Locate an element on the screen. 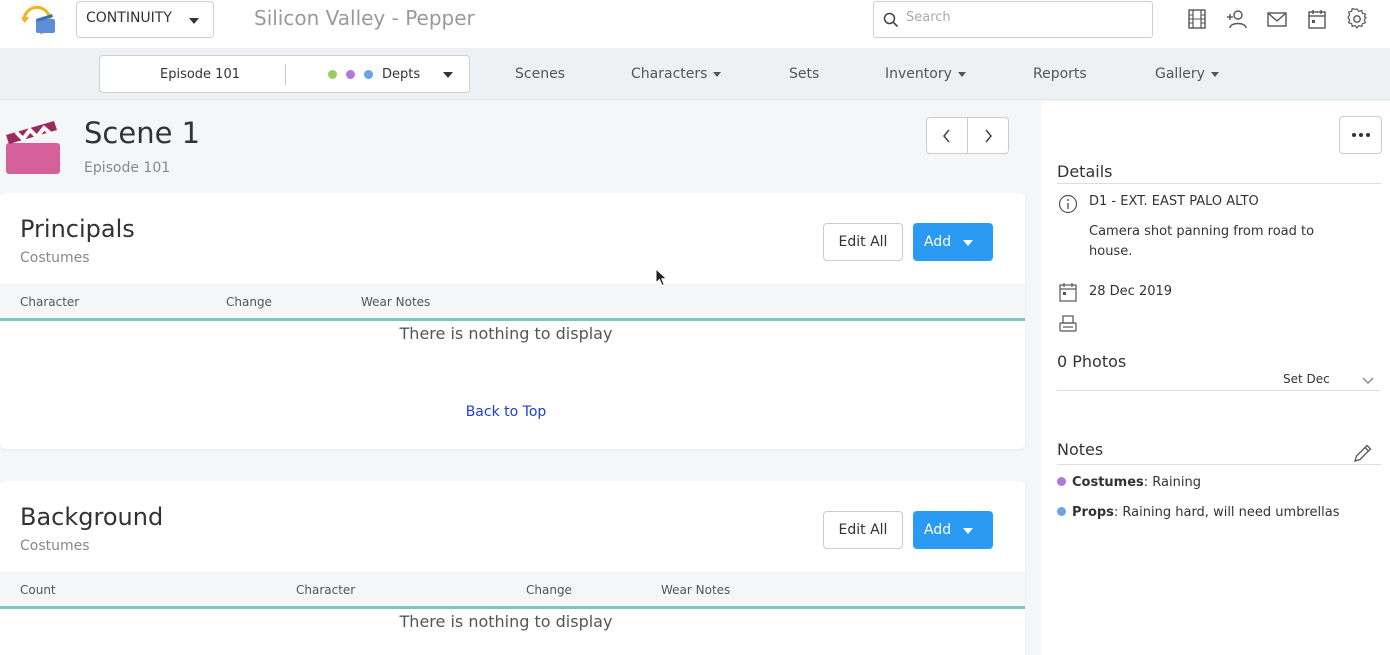 The width and height of the screenshot is (1390, 655). nav-characters: Characters is located at coordinates (676, 74).